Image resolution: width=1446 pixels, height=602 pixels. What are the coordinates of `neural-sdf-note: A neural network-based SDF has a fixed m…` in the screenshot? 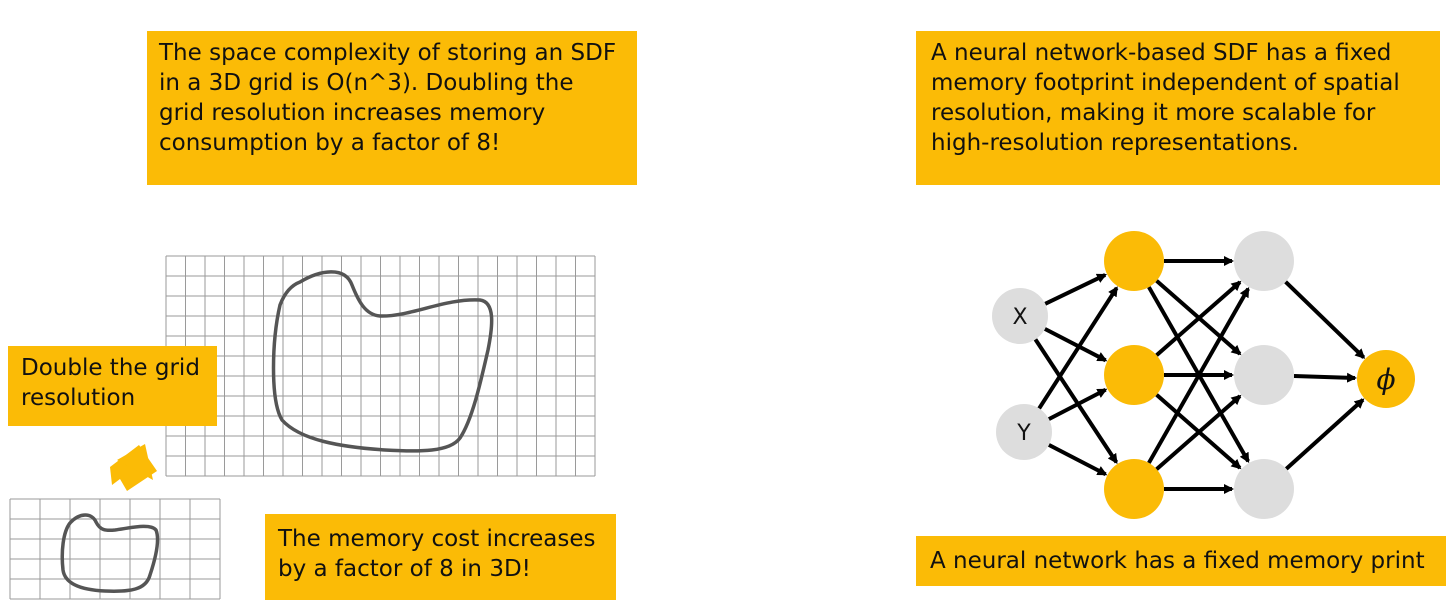 It's located at (1178, 108).